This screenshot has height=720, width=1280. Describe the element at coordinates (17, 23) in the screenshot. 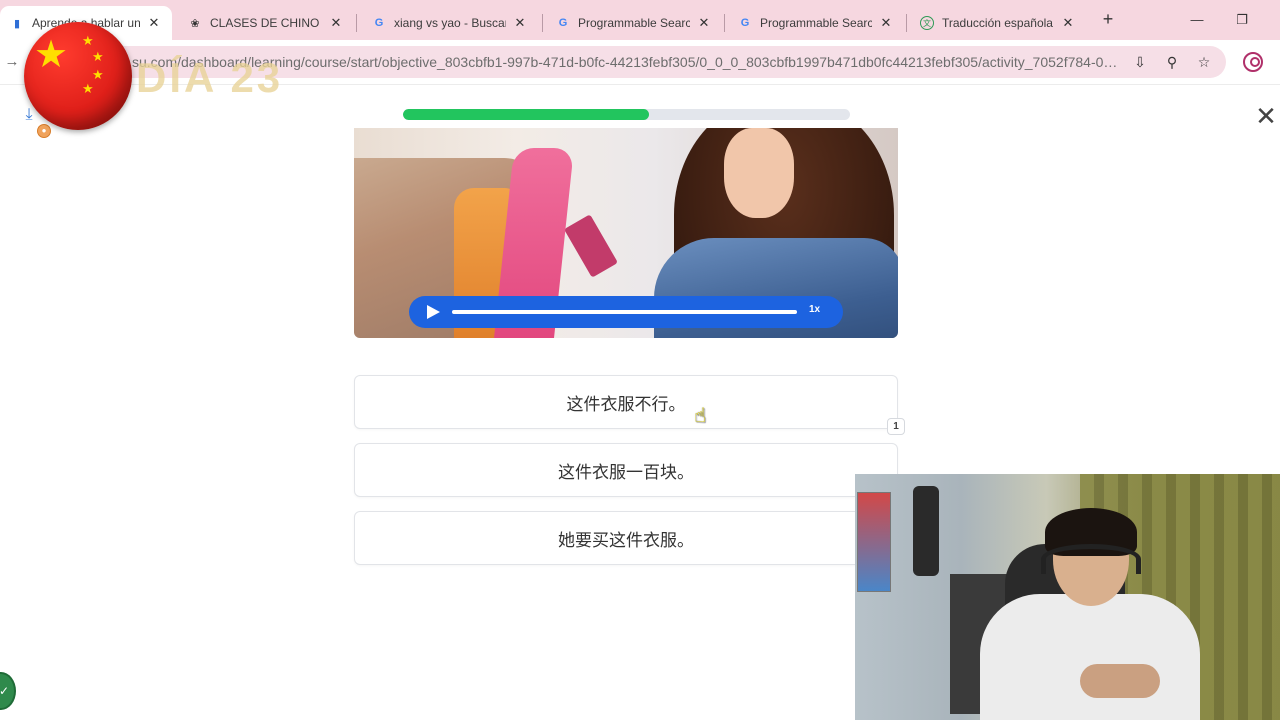

I see `doc-icon: ▮` at that location.